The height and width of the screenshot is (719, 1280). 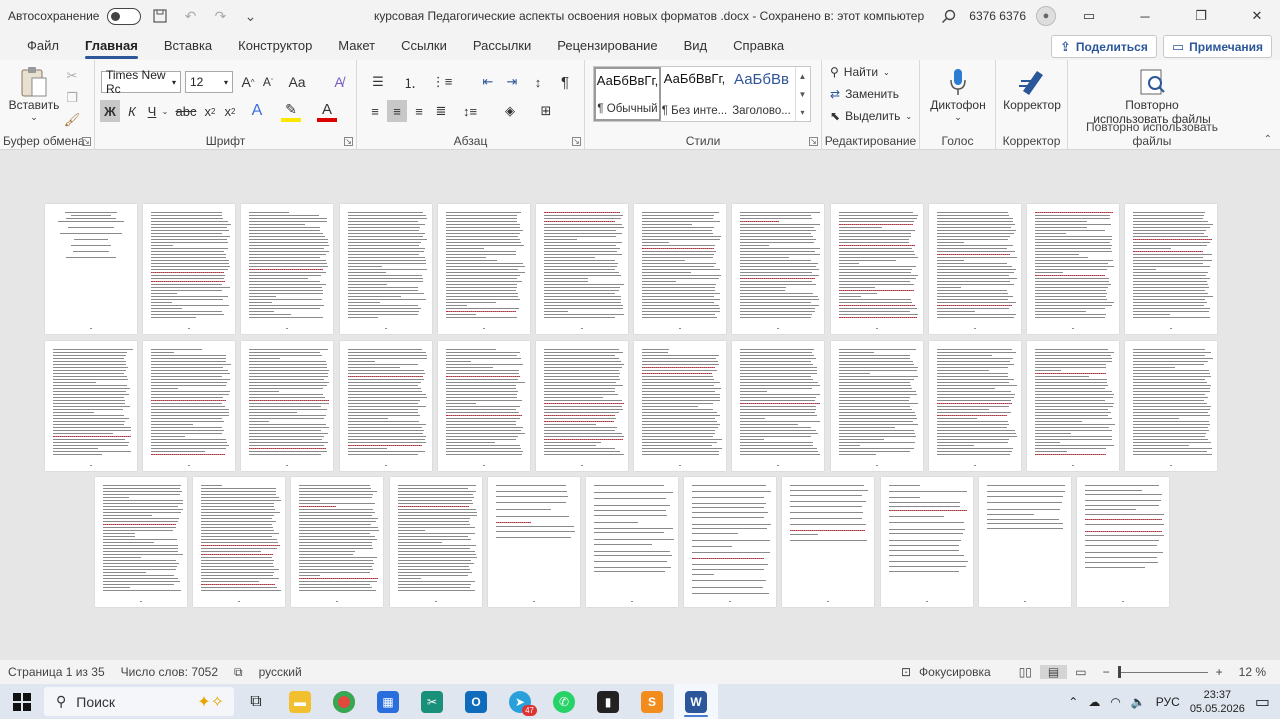 I want to click on multilevel-list-icon: ⋮≡, so click(x=442, y=82).